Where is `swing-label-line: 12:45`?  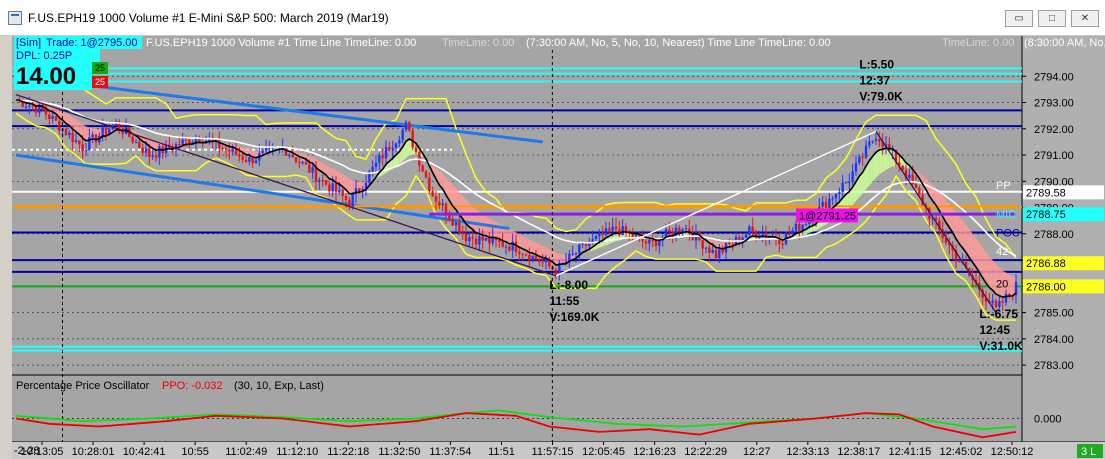
swing-label-line: 12:45 is located at coordinates (994, 330).